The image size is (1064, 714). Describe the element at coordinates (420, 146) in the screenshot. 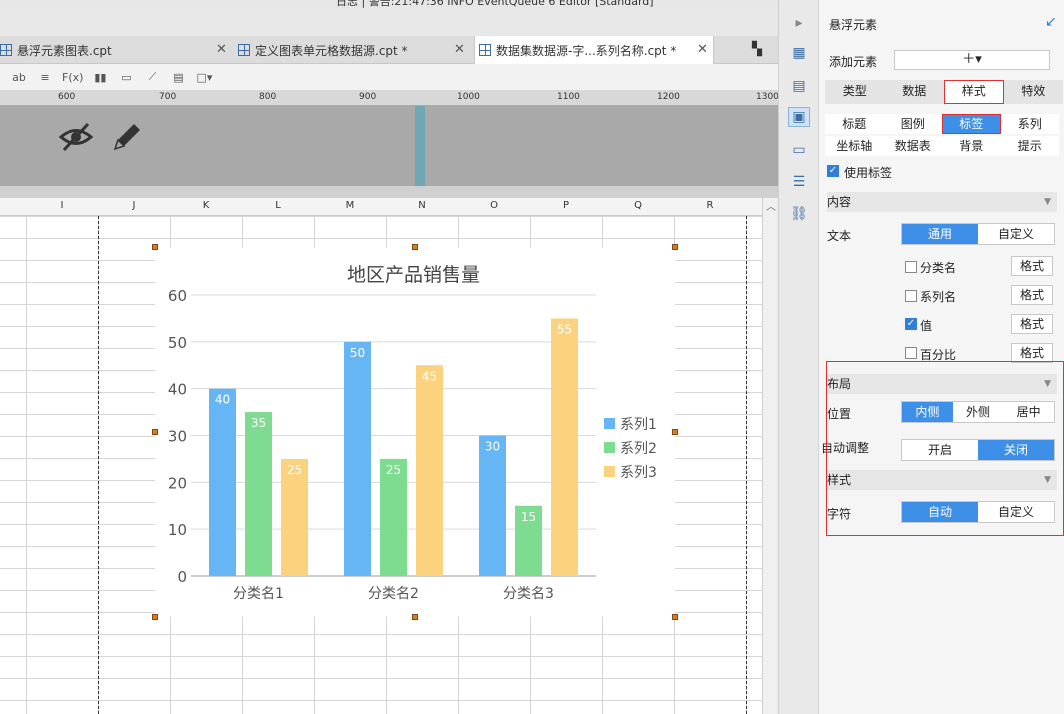

I see `selection-guide` at that location.